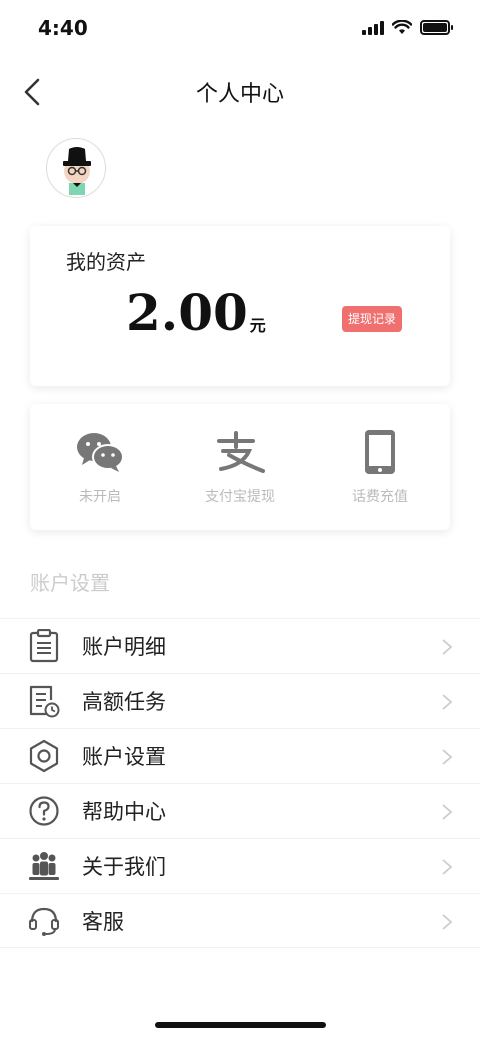 This screenshot has width=480, height=1040. I want to click on menu-item-help-center: 帮助中心, so click(240, 810).